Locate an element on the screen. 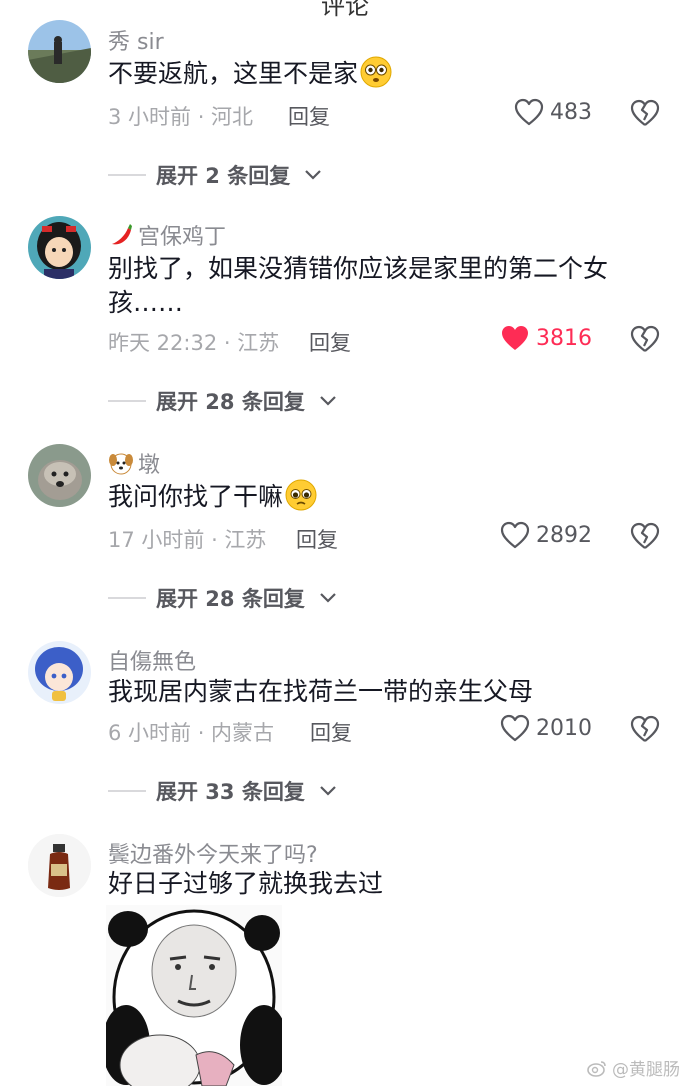 Image resolution: width=690 pixels, height=1086 pixels. time-location: 17 小时前 · 江苏 is located at coordinates (187, 540).